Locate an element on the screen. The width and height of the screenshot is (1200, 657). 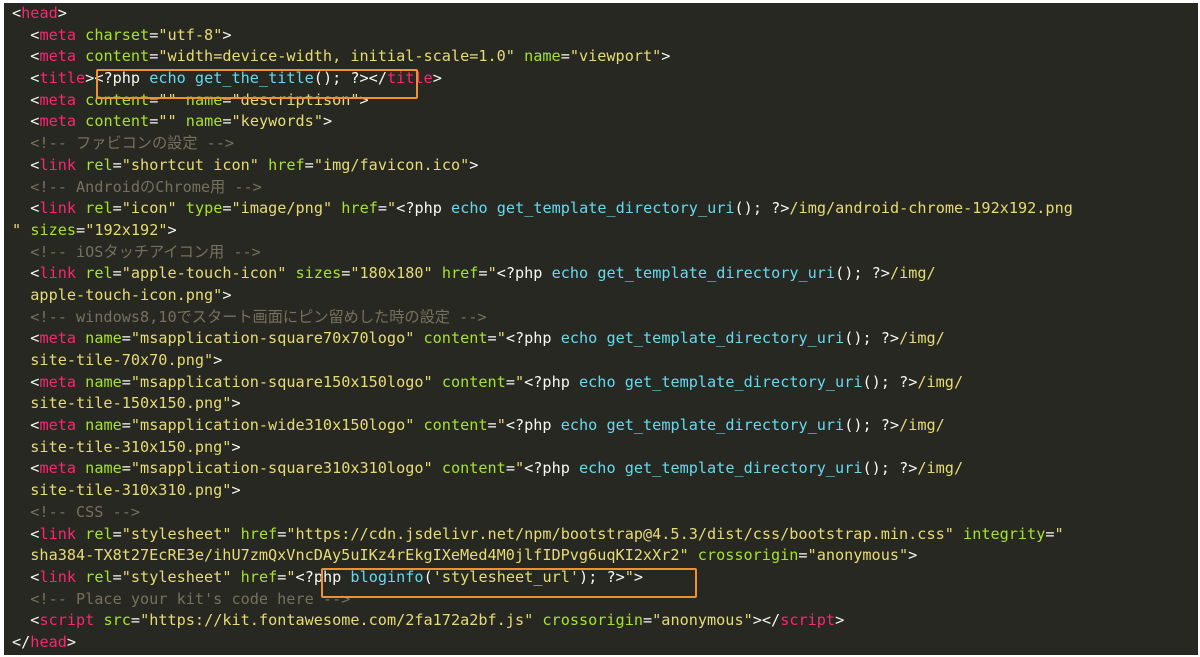
code-line: <!-- ファビコンの設定 --> is located at coordinates (605, 144).